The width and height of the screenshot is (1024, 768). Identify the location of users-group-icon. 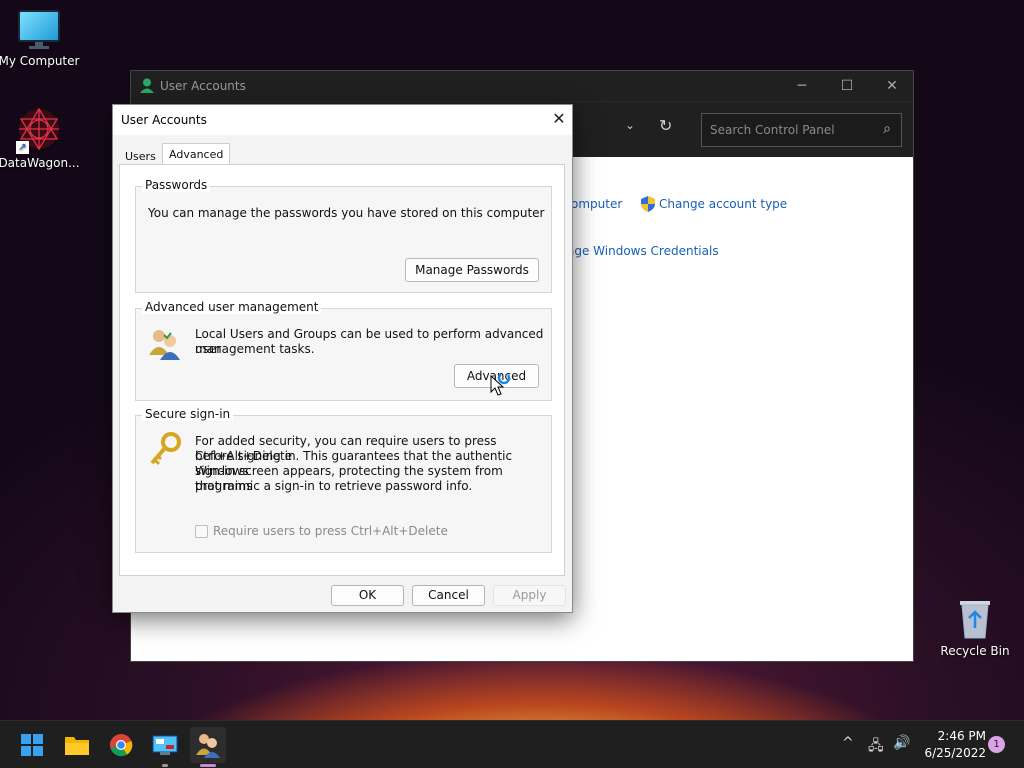
(164, 345).